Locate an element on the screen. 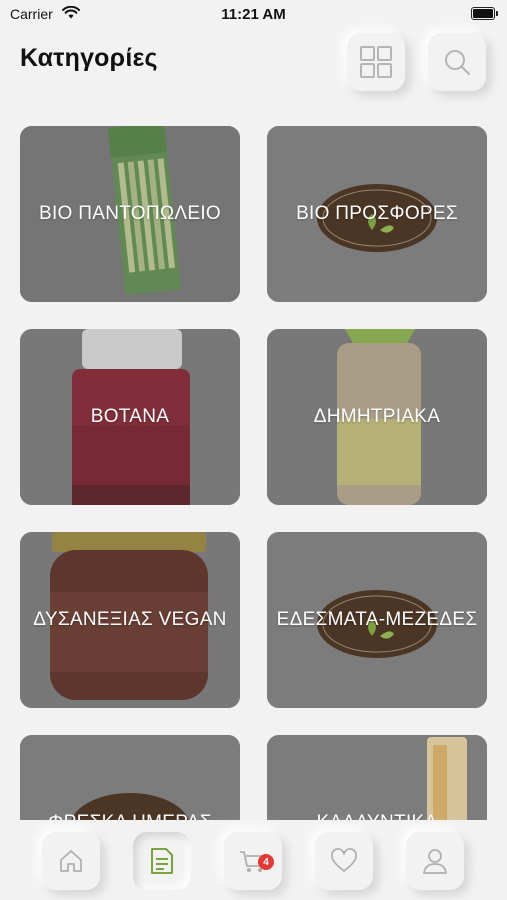 The width and height of the screenshot is (507, 900). home-icon is located at coordinates (71, 861).